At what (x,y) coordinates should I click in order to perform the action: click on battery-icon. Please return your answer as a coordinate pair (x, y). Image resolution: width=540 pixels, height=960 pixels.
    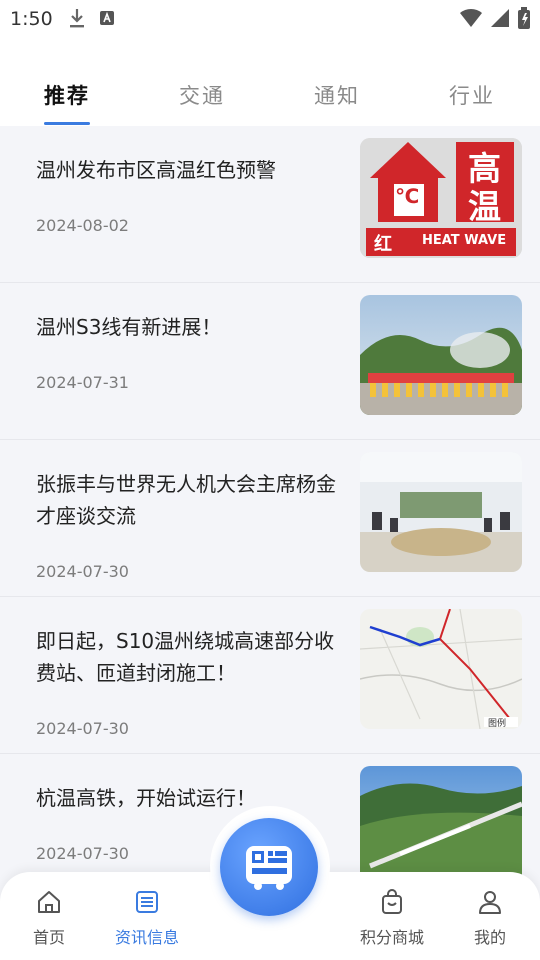
    Looking at the image, I should click on (524, 20).